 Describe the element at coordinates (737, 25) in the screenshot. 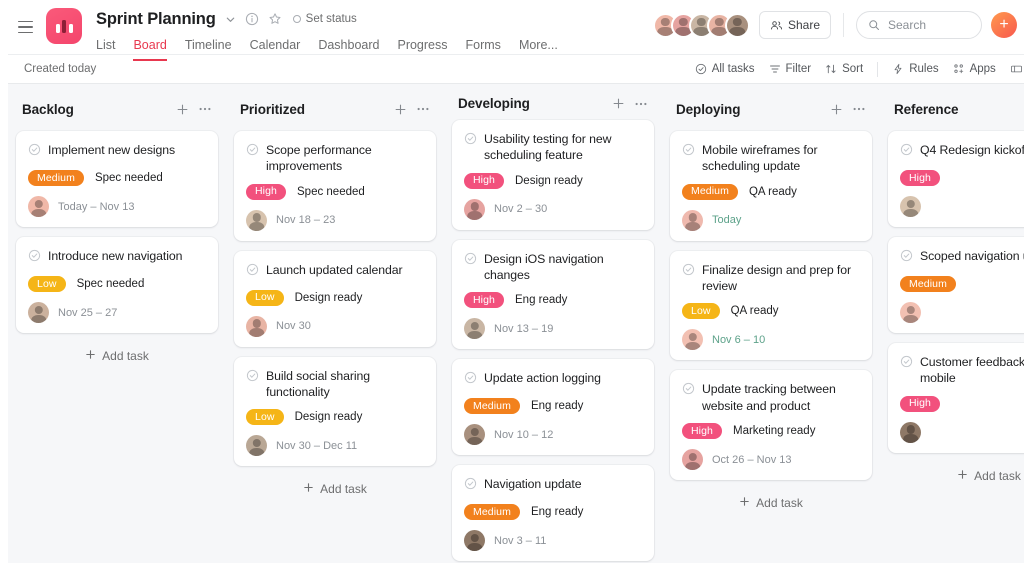

I see `avatar` at that location.